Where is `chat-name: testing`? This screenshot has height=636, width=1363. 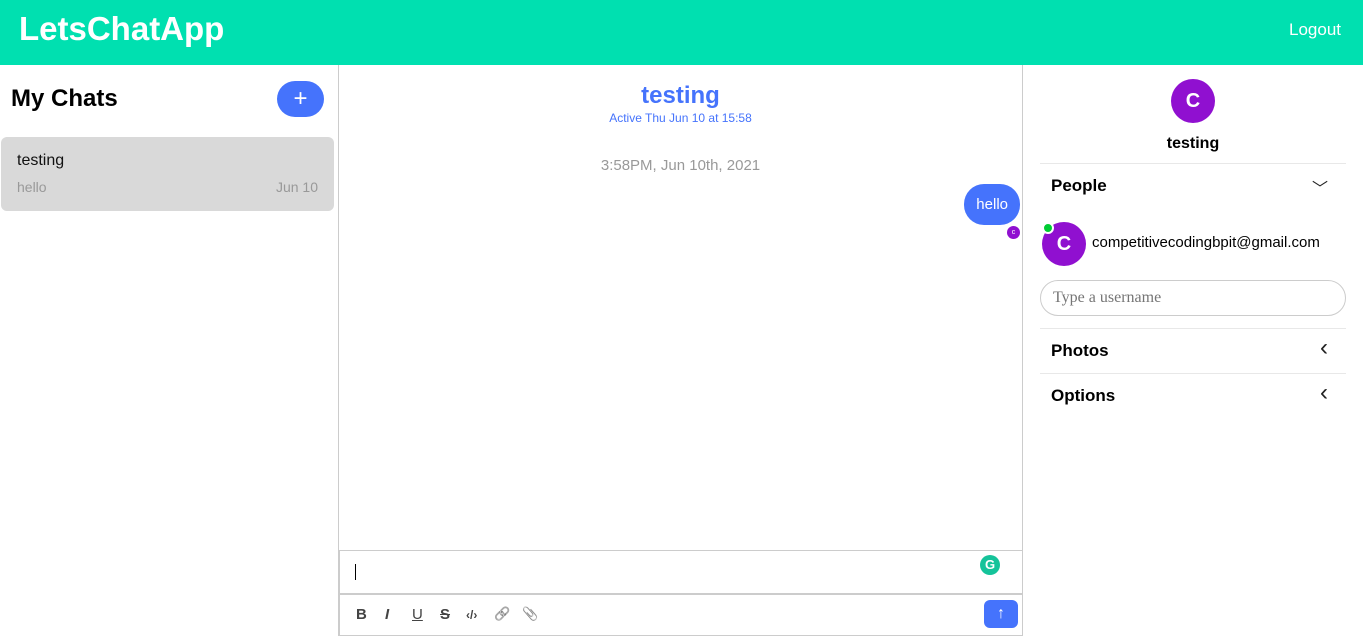 chat-name: testing is located at coordinates (1193, 143).